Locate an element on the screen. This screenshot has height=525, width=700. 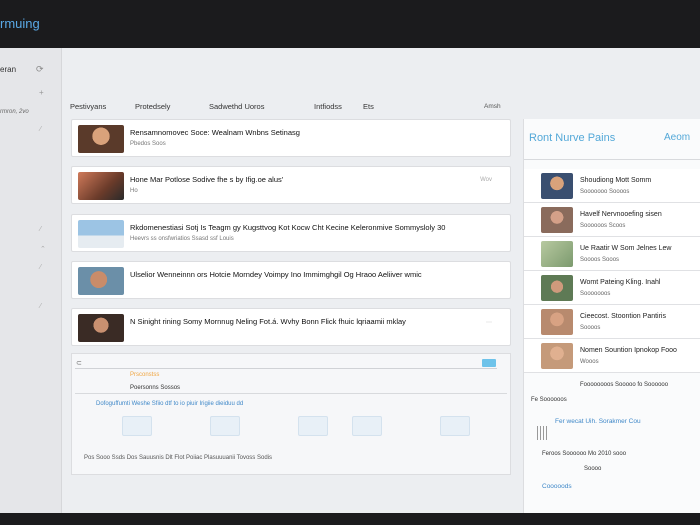
panel-item: Havelf Nervnooefing sisen Soooooos Scoos is located at coordinates (612, 220).